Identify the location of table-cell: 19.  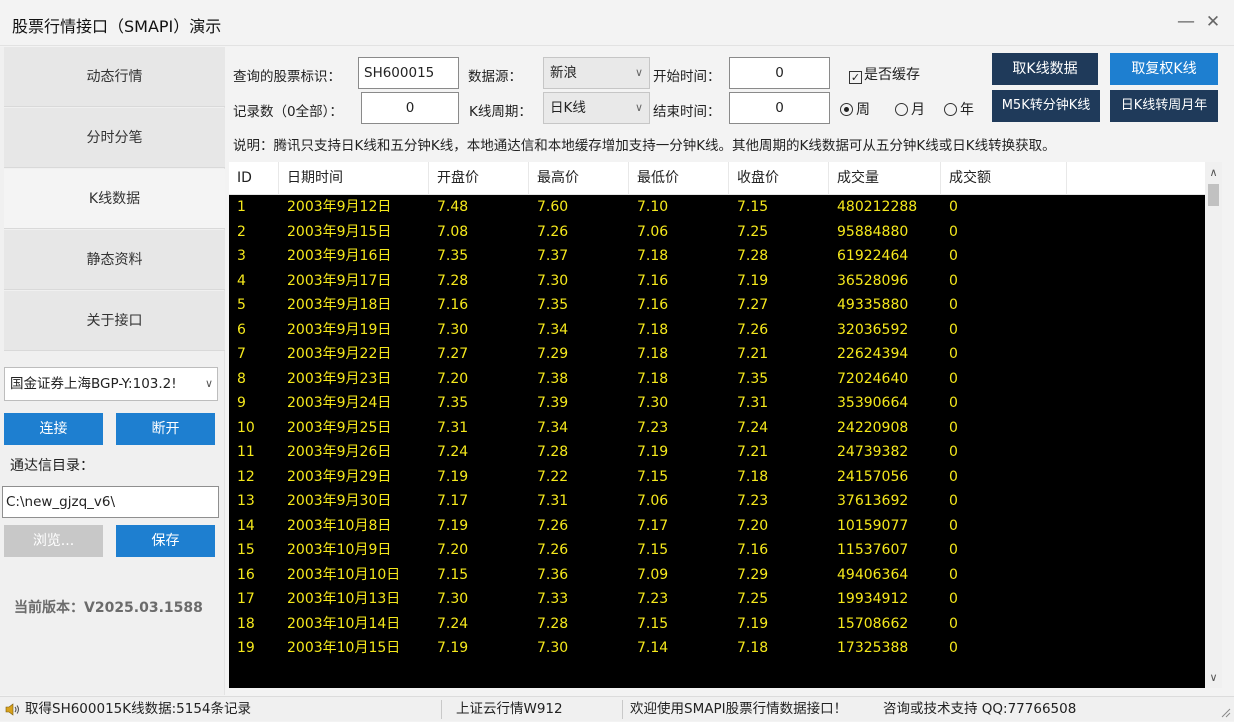
(246, 648).